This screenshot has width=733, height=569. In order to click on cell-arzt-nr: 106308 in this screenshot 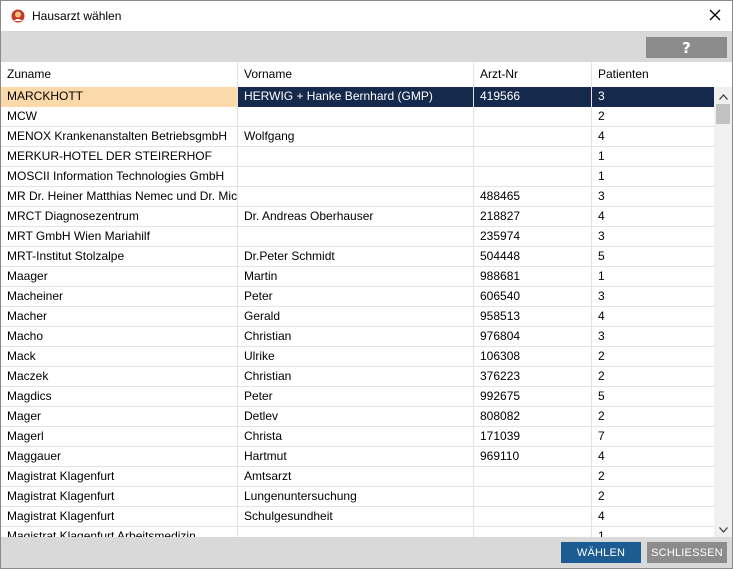, I will do `click(533, 357)`.